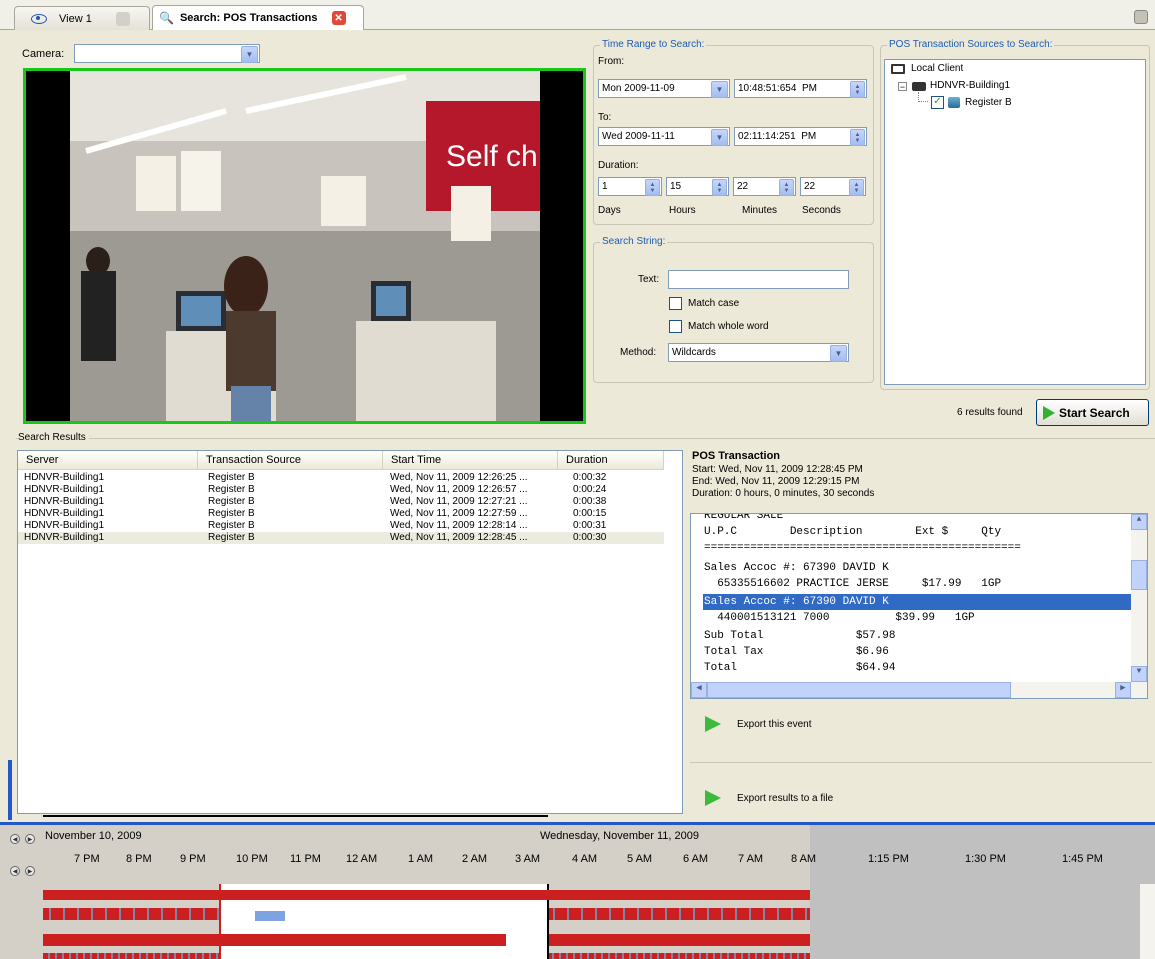 The width and height of the screenshot is (1155, 959). What do you see at coordinates (362, 859) in the screenshot?
I see `hour-label: 12 AM` at bounding box center [362, 859].